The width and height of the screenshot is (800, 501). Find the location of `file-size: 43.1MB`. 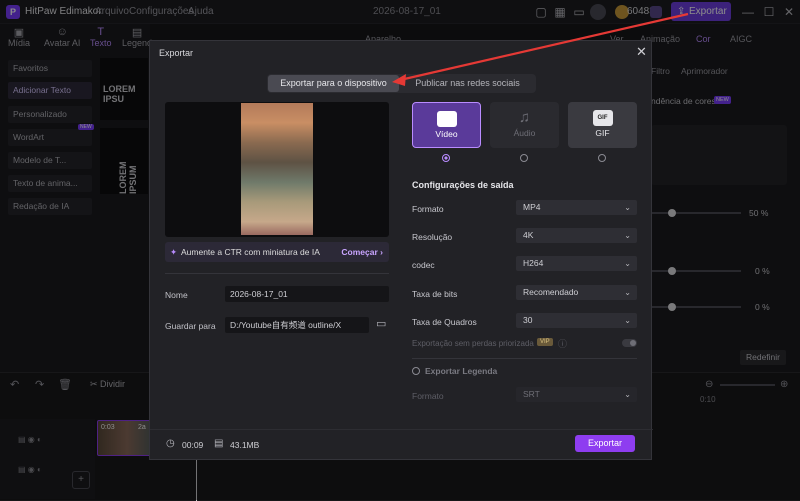

file-size: 43.1MB is located at coordinates (245, 445).